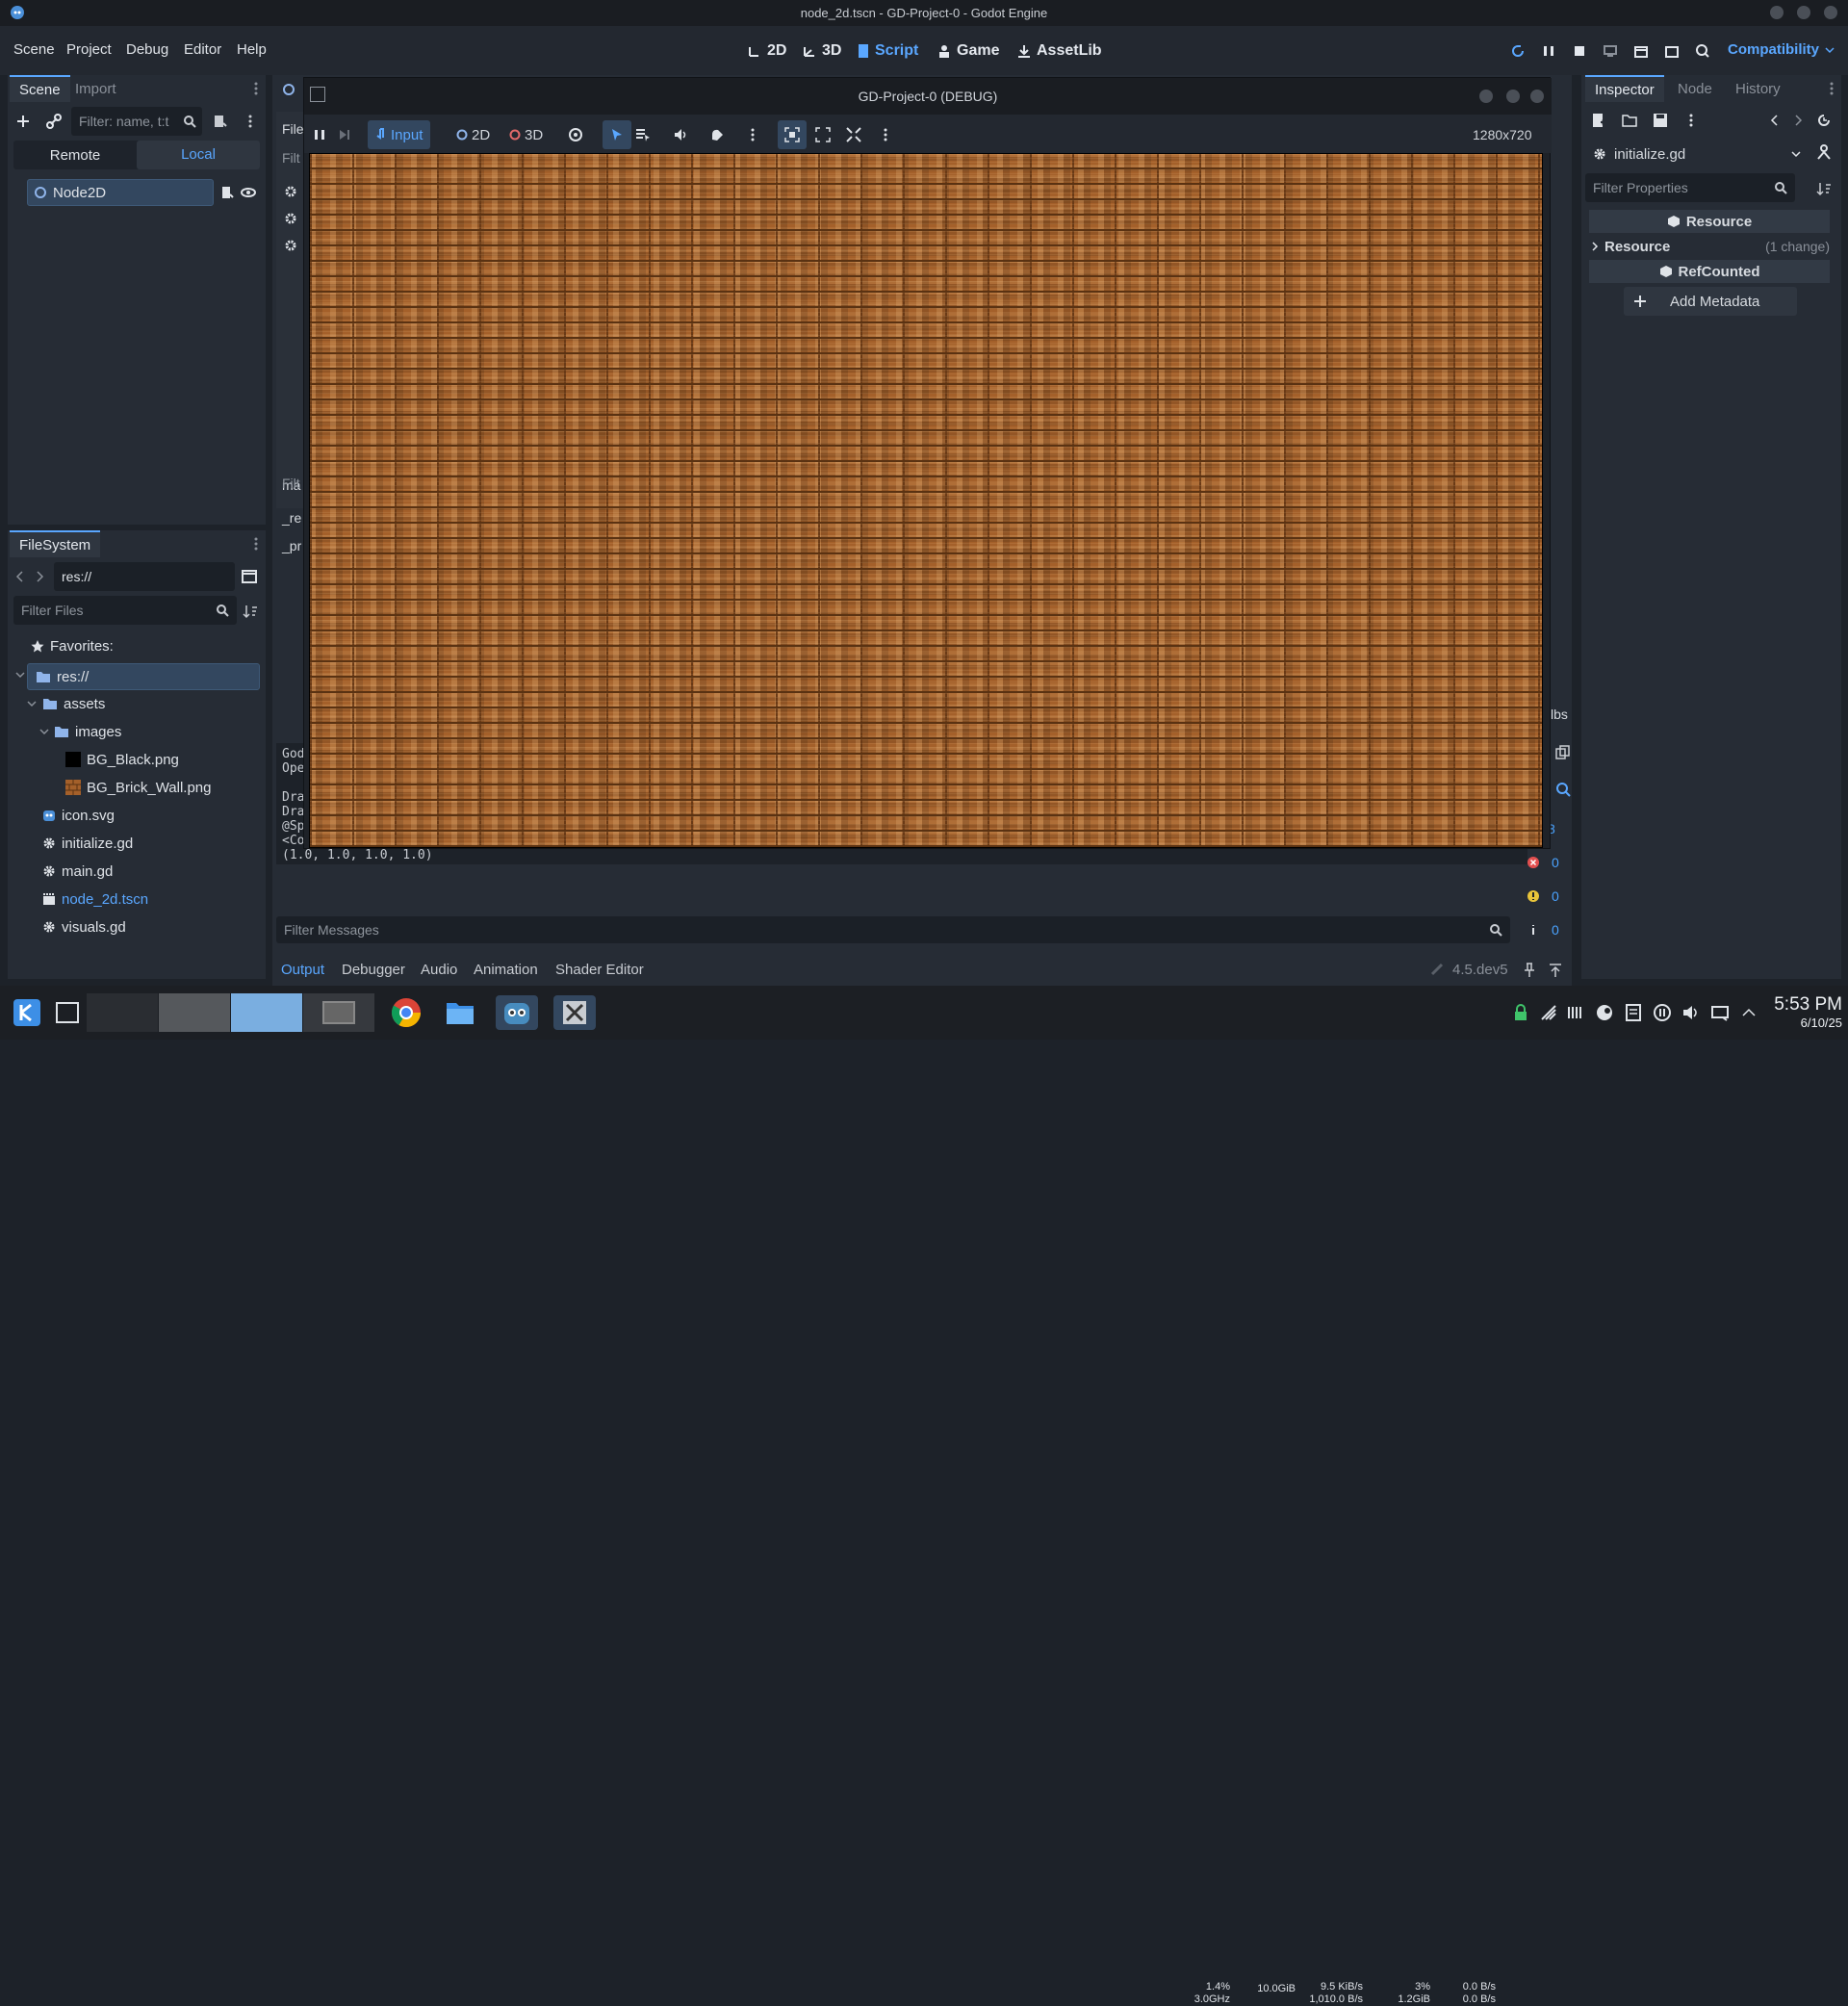 This screenshot has width=1848, height=2006. I want to click on add-metadata-button: Add Metadata, so click(1710, 301).